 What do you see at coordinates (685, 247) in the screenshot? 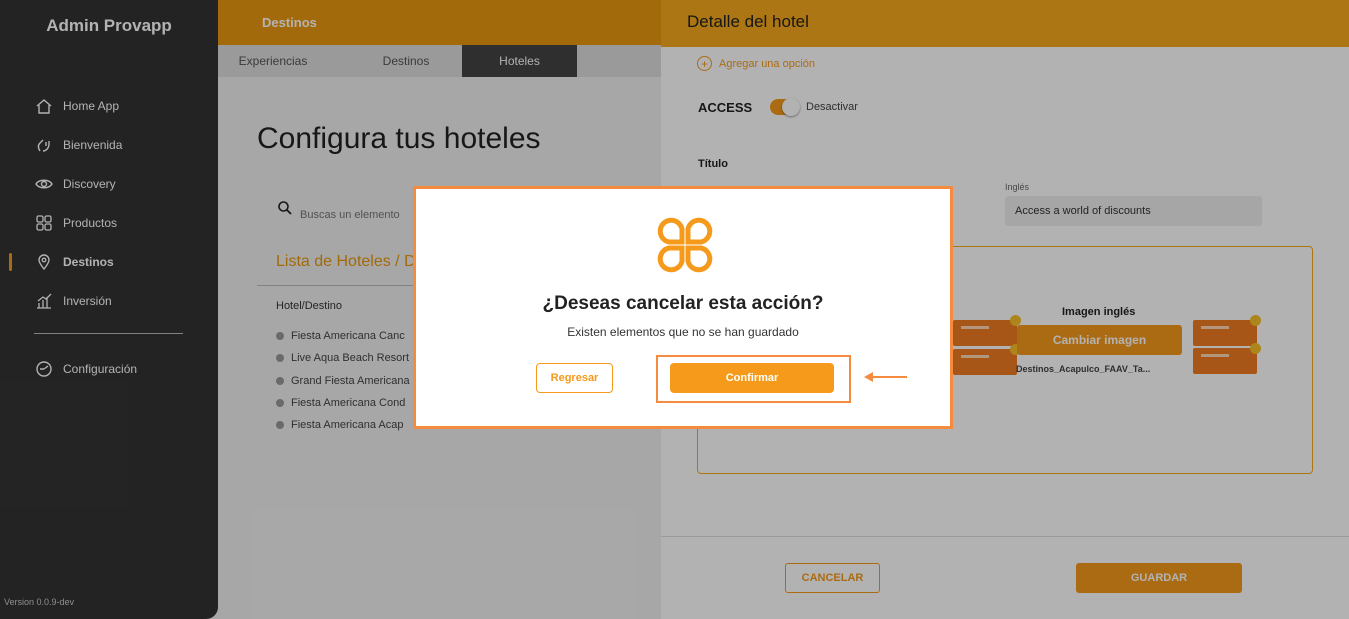
I see `clover-logo-icon` at bounding box center [685, 247].